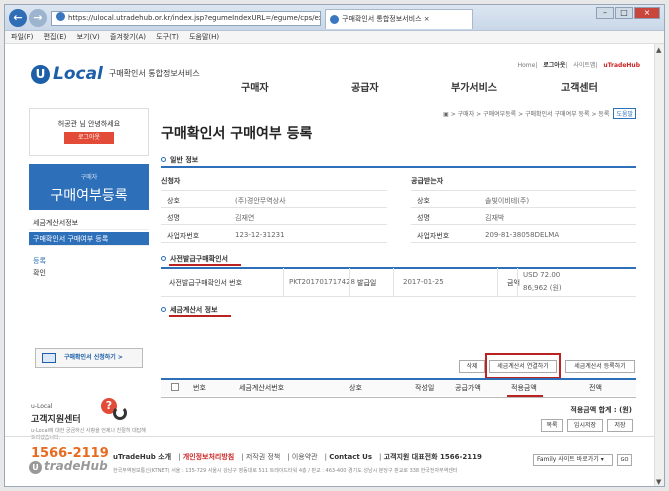  What do you see at coordinates (128, 37) in the screenshot?
I see `menu-favorites: 즐겨찾기(A)` at bounding box center [128, 37].